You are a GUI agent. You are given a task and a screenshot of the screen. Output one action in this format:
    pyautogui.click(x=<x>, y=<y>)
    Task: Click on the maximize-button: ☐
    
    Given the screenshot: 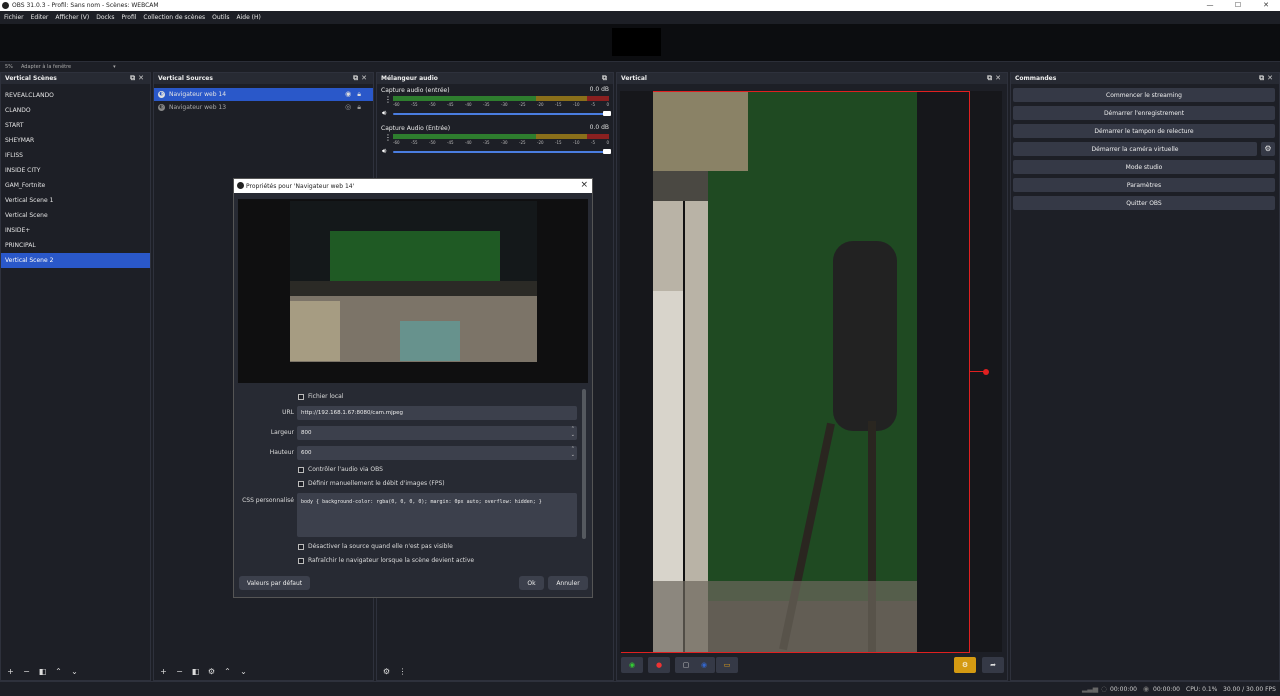 What is the action you would take?
    pyautogui.click(x=1238, y=5)
    